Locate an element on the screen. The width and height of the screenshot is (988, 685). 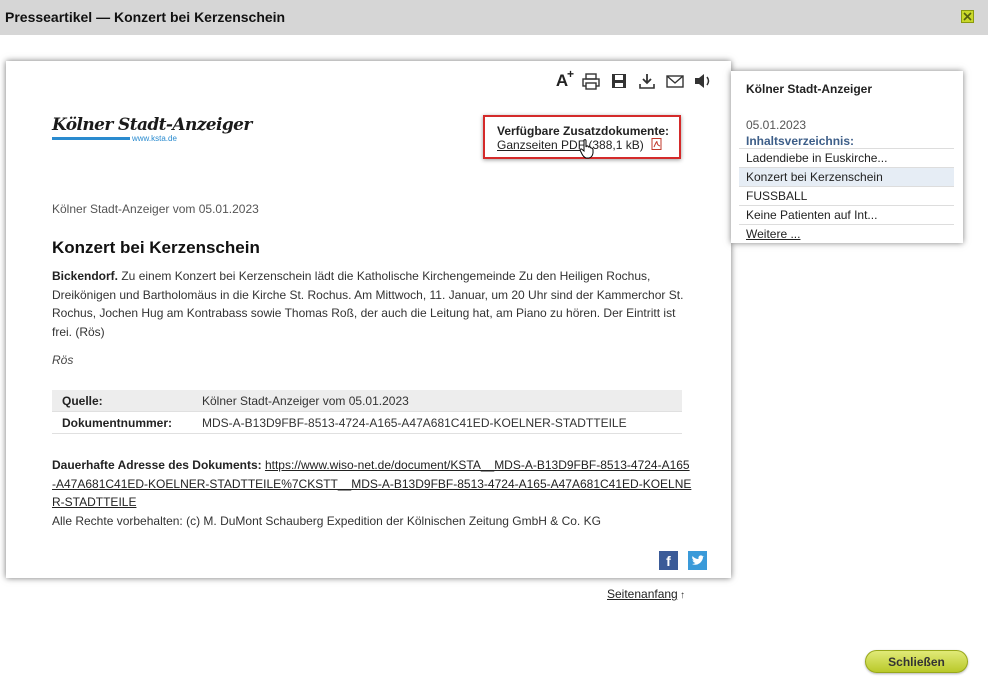
close-x-icon is located at coordinates (967, 16).